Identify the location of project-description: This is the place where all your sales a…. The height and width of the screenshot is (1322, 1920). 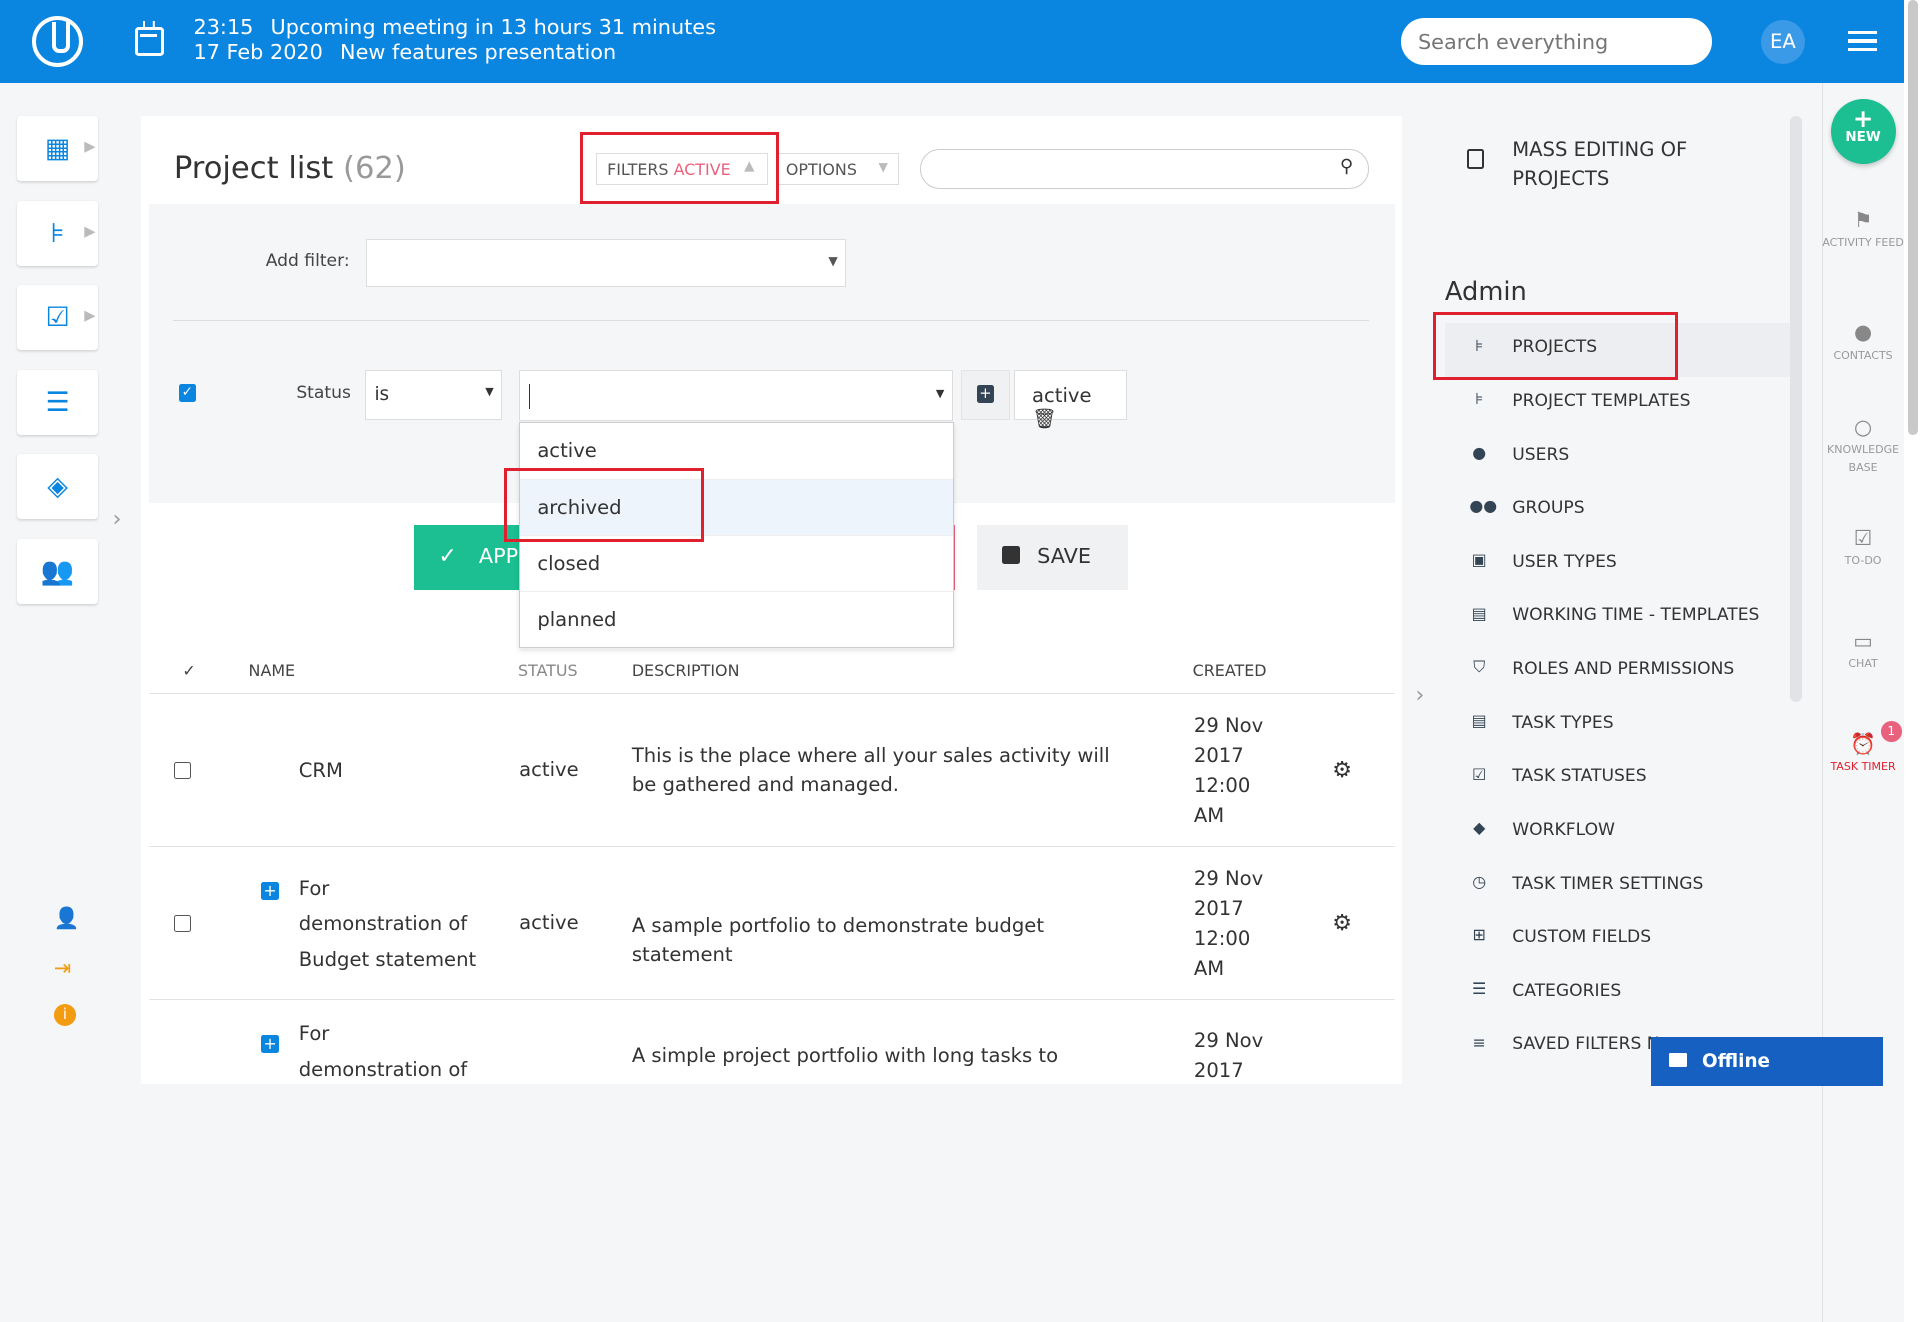
(870, 770).